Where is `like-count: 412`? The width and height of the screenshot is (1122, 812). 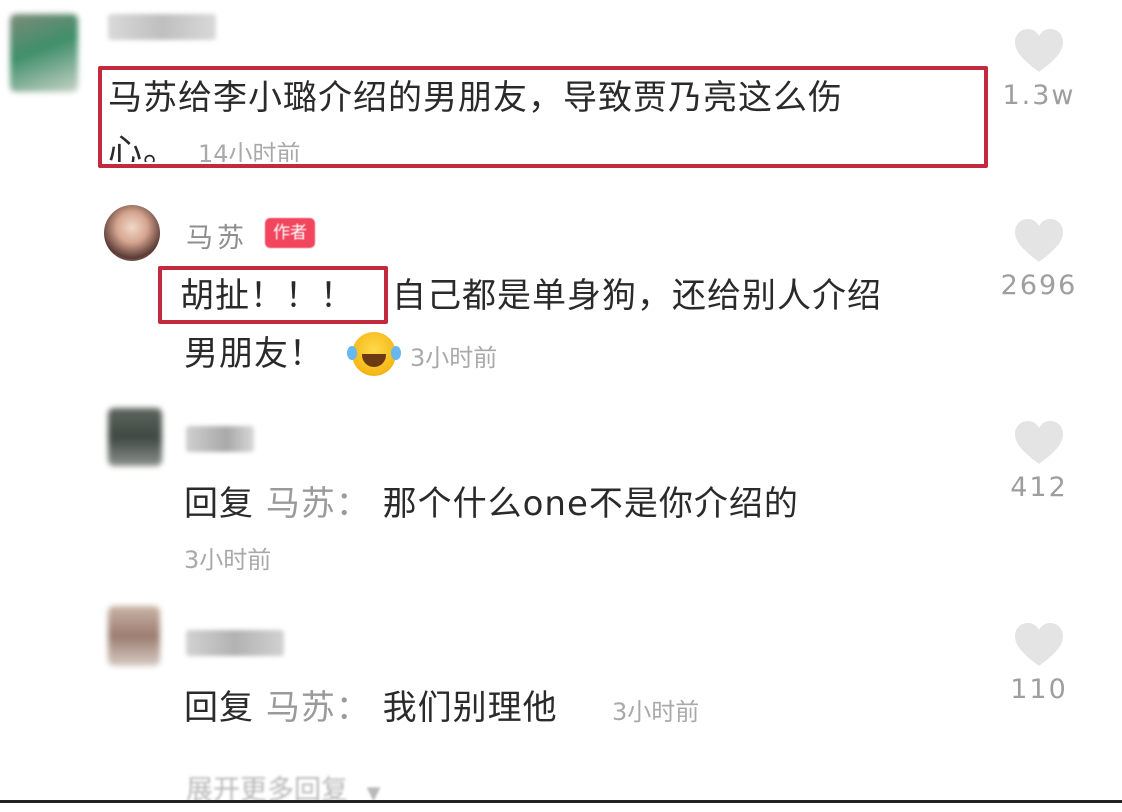
like-count: 412 is located at coordinates (1039, 487).